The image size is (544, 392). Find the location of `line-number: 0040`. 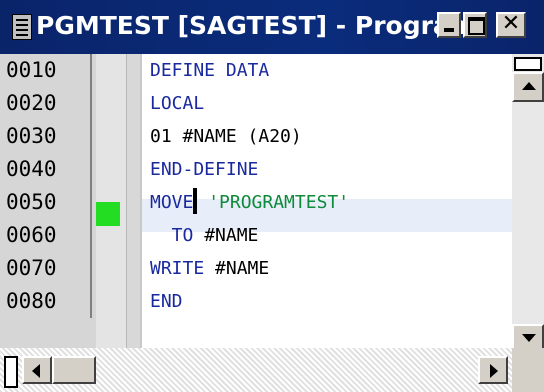

line-number: 0040 is located at coordinates (46, 169).